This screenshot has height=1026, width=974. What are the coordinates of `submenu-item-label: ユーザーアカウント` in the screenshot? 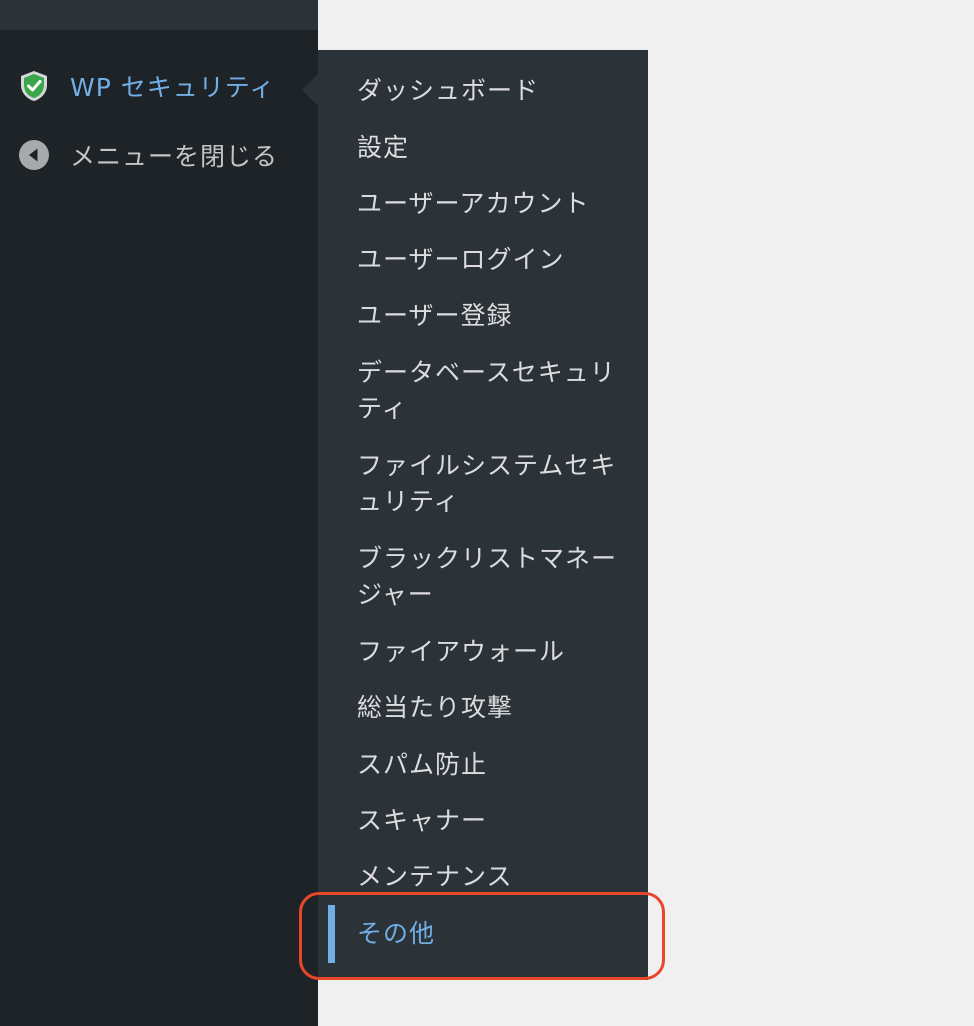 It's located at (473, 203).